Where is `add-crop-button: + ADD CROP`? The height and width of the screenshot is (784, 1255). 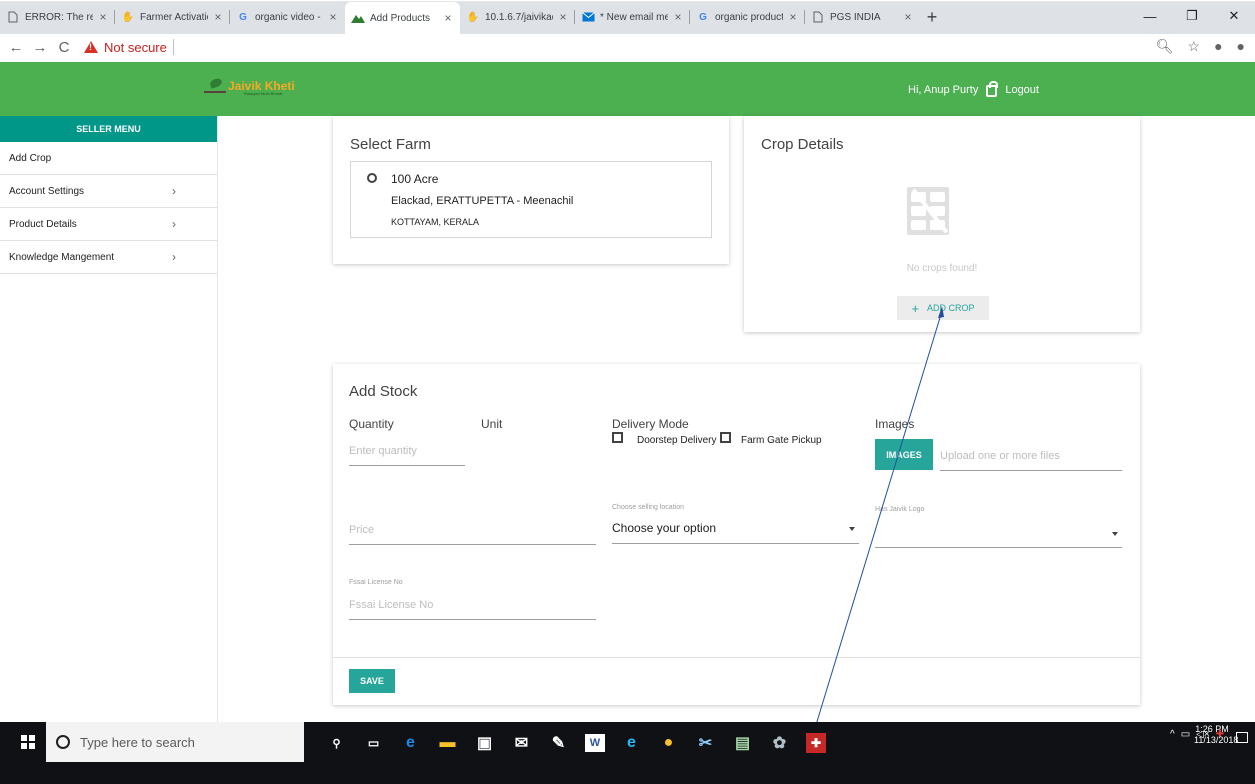
add-crop-button: + ADD CROP is located at coordinates (943, 308).